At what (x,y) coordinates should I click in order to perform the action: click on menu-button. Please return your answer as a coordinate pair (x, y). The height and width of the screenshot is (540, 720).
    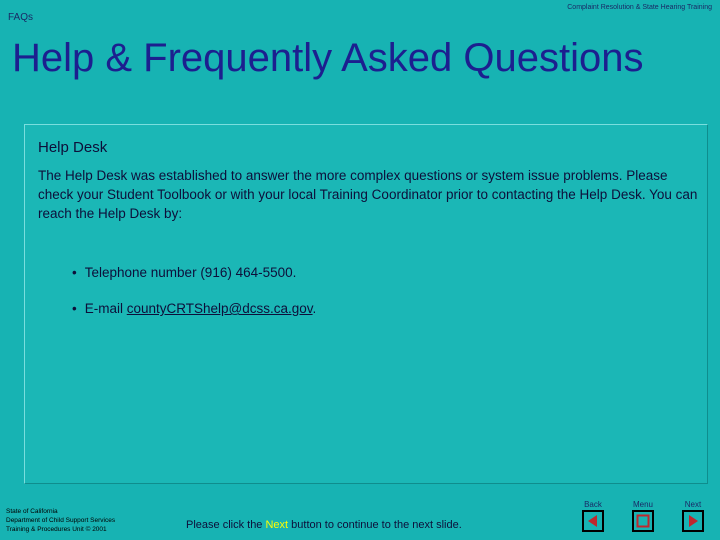
    Looking at the image, I should click on (643, 521).